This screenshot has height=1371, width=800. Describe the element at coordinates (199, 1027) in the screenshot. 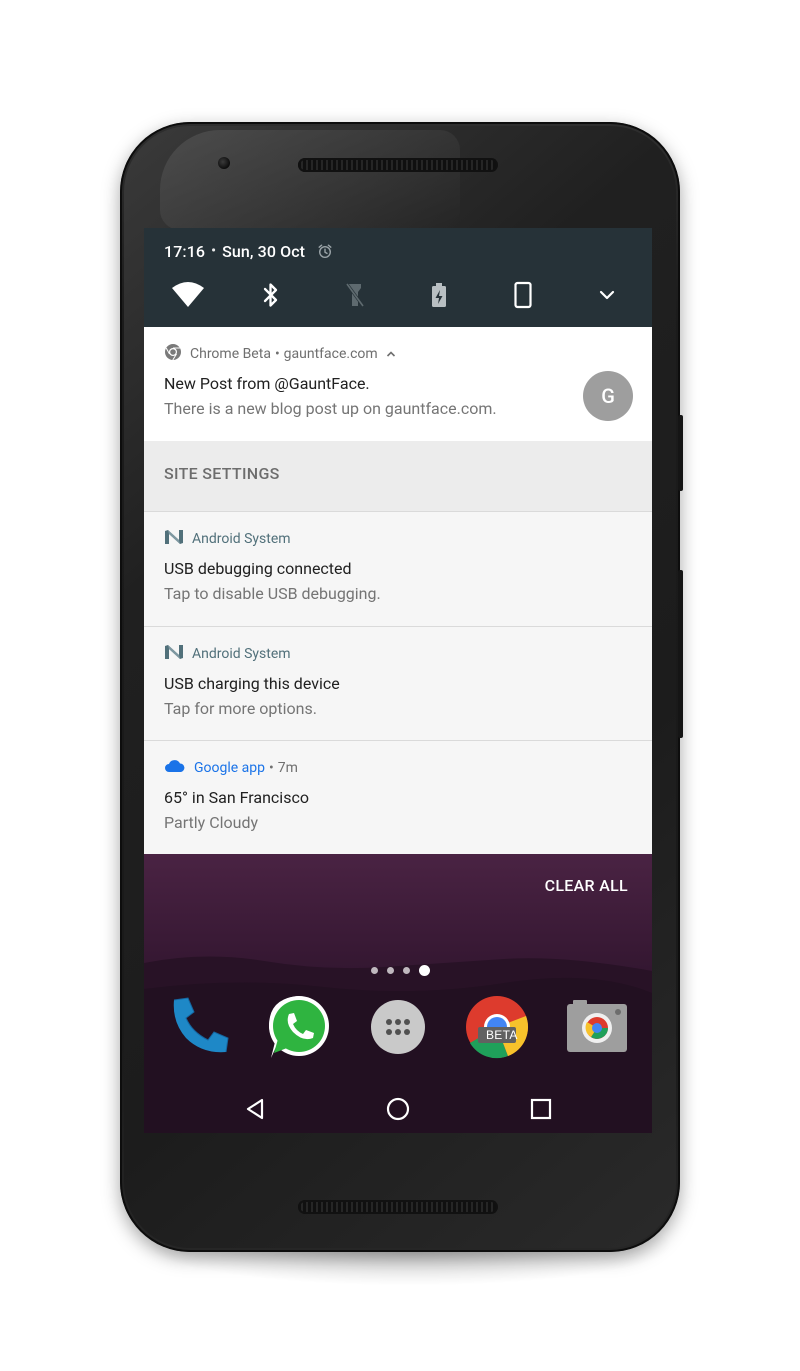

I see `phone-app-icon` at that location.